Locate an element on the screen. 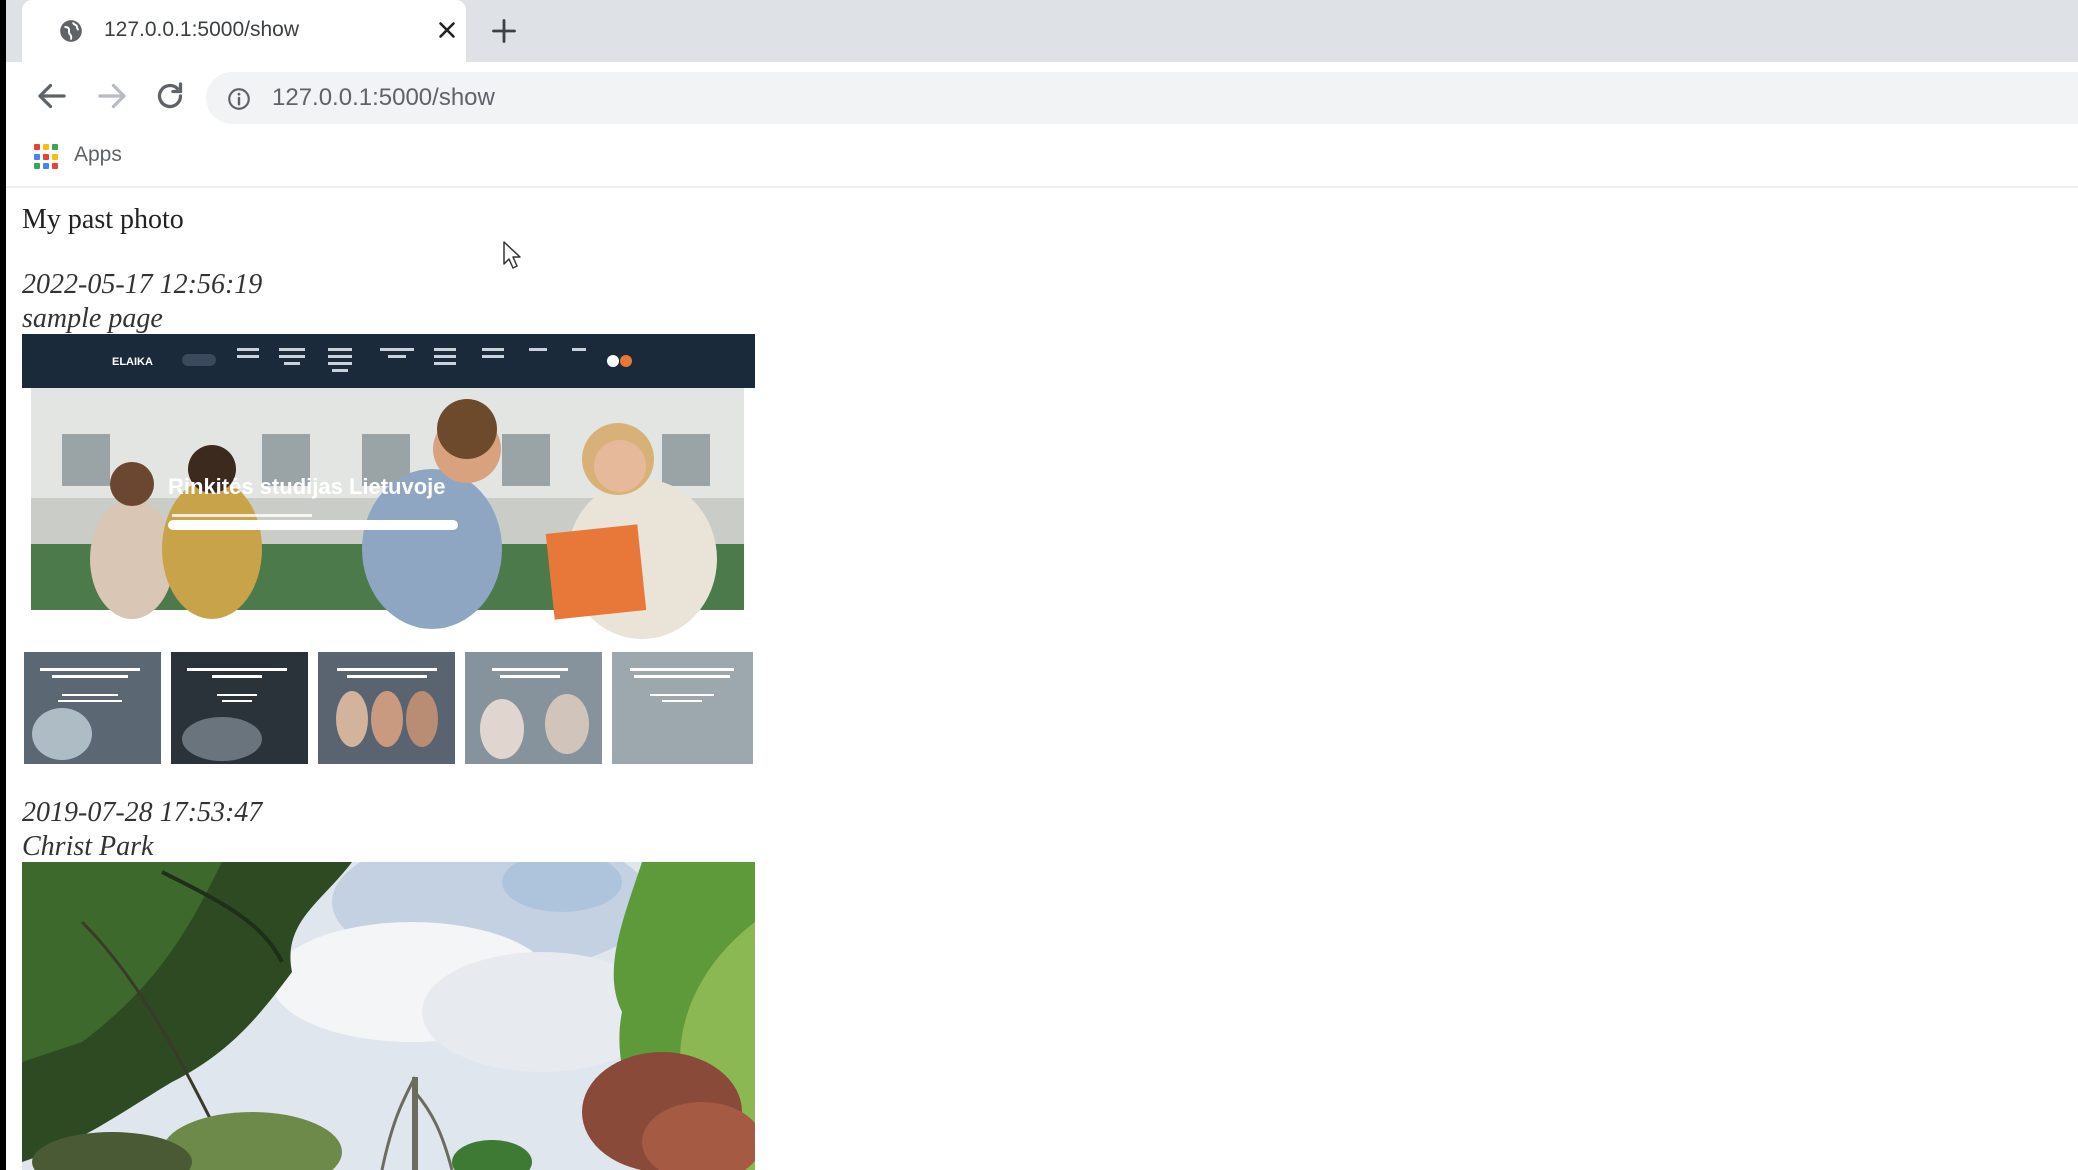  address-bar: 127.0.0.1:5000/show is located at coordinates (1142, 98).